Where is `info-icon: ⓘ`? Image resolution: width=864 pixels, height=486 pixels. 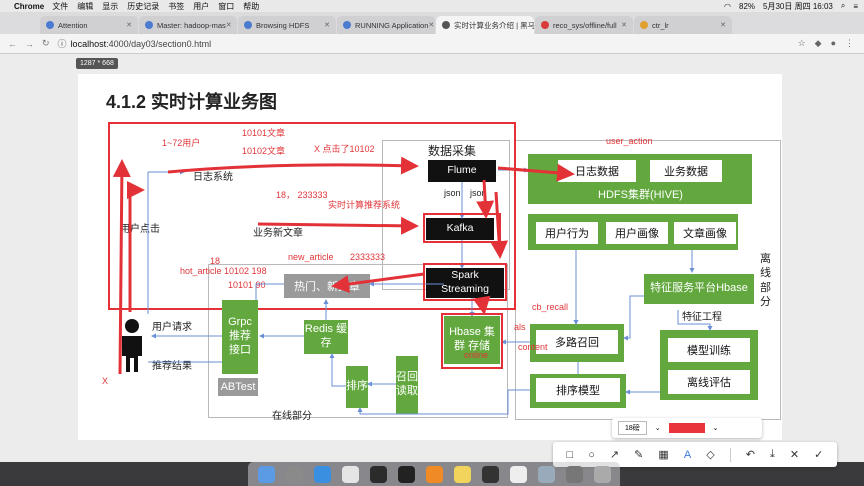 info-icon: ⓘ is located at coordinates (62, 43).